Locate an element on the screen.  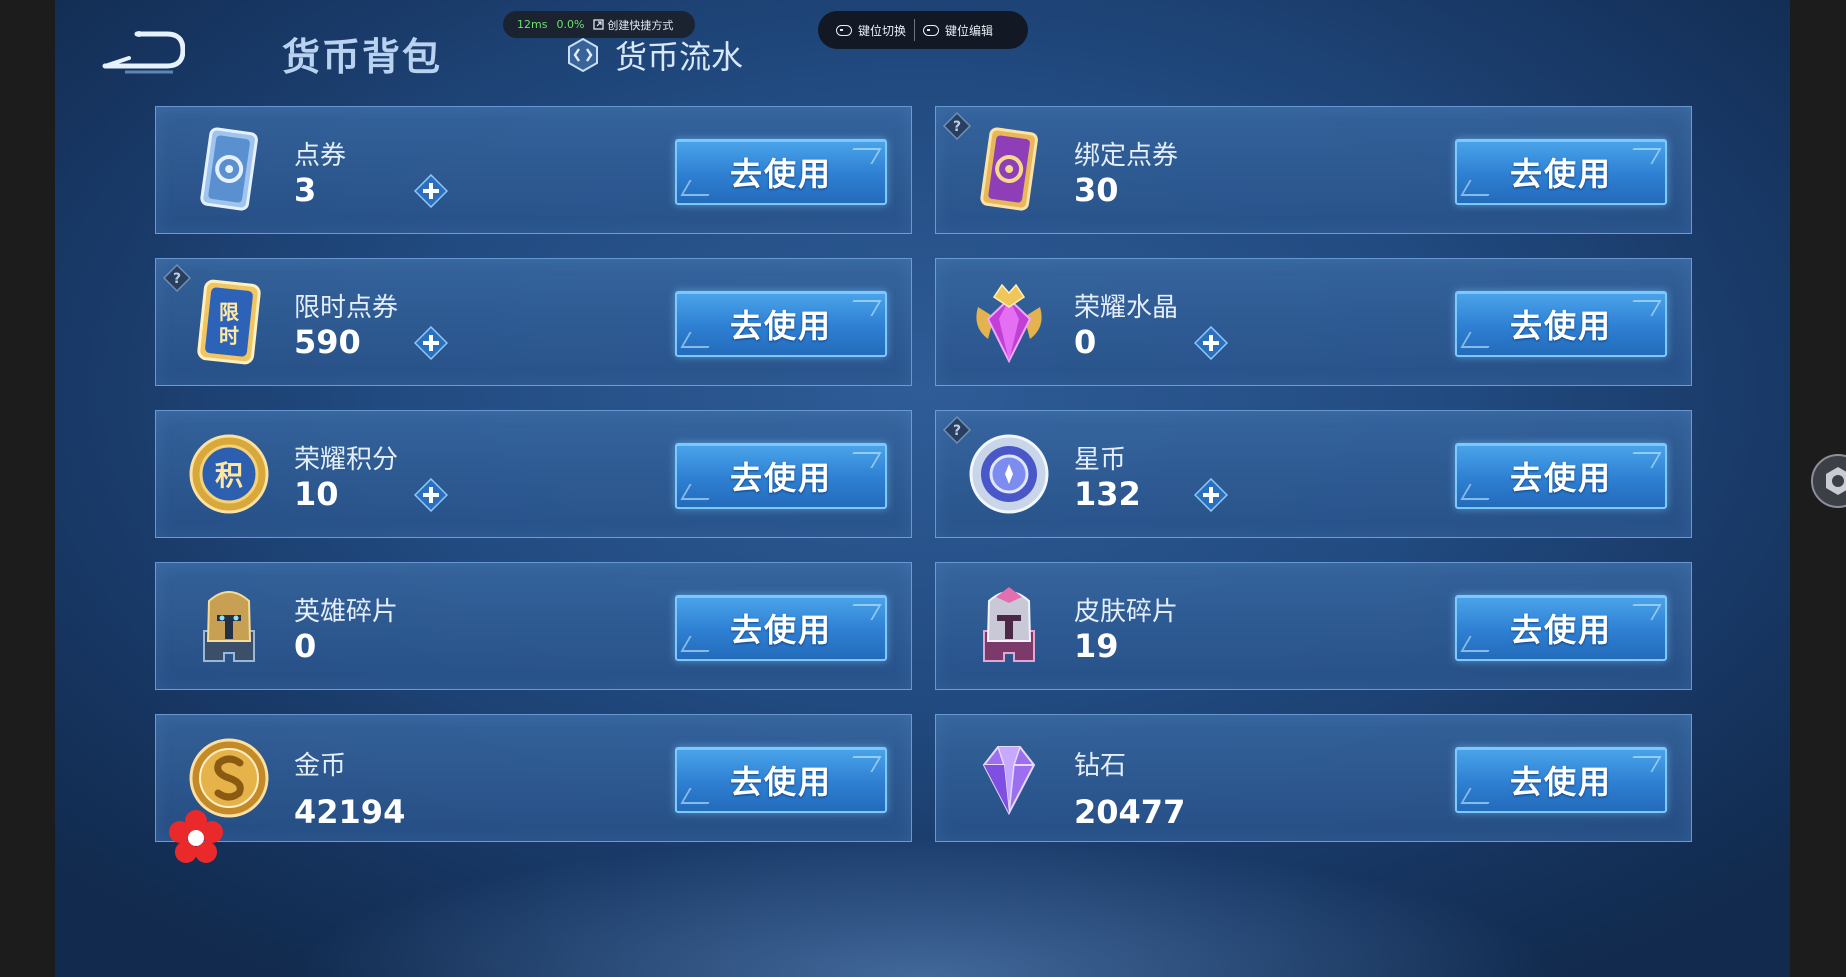
create-shortcut-button: 创建快捷方式 is located at coordinates (633, 25).